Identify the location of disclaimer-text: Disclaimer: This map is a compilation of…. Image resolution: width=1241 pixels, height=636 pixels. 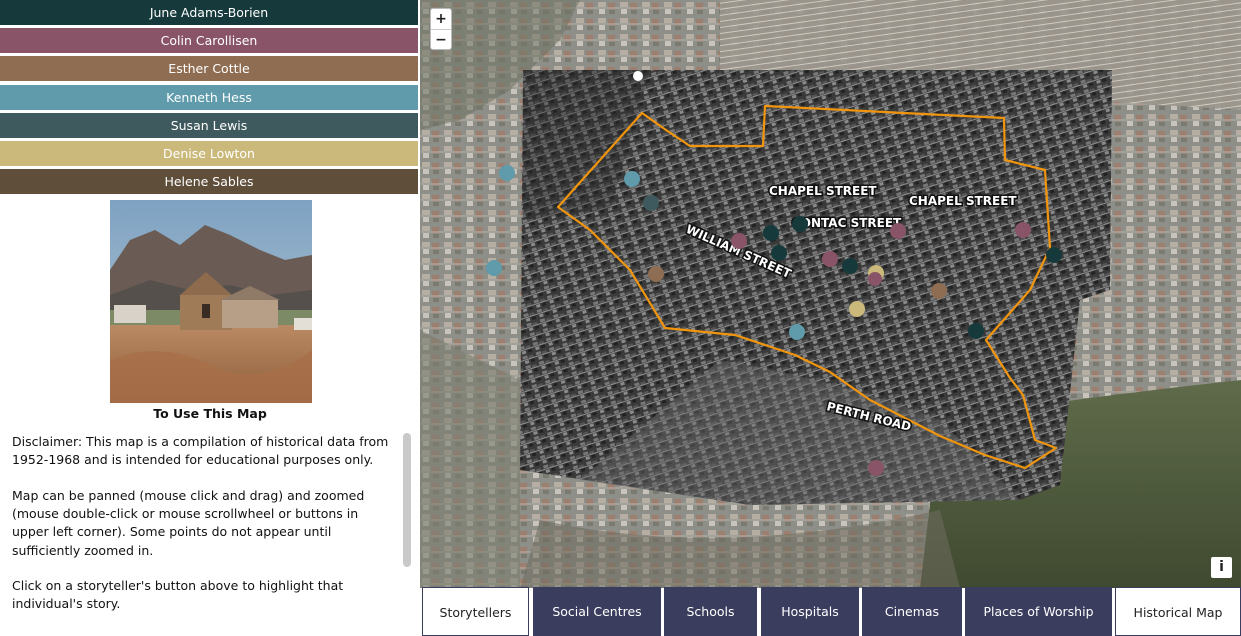
(200, 451).